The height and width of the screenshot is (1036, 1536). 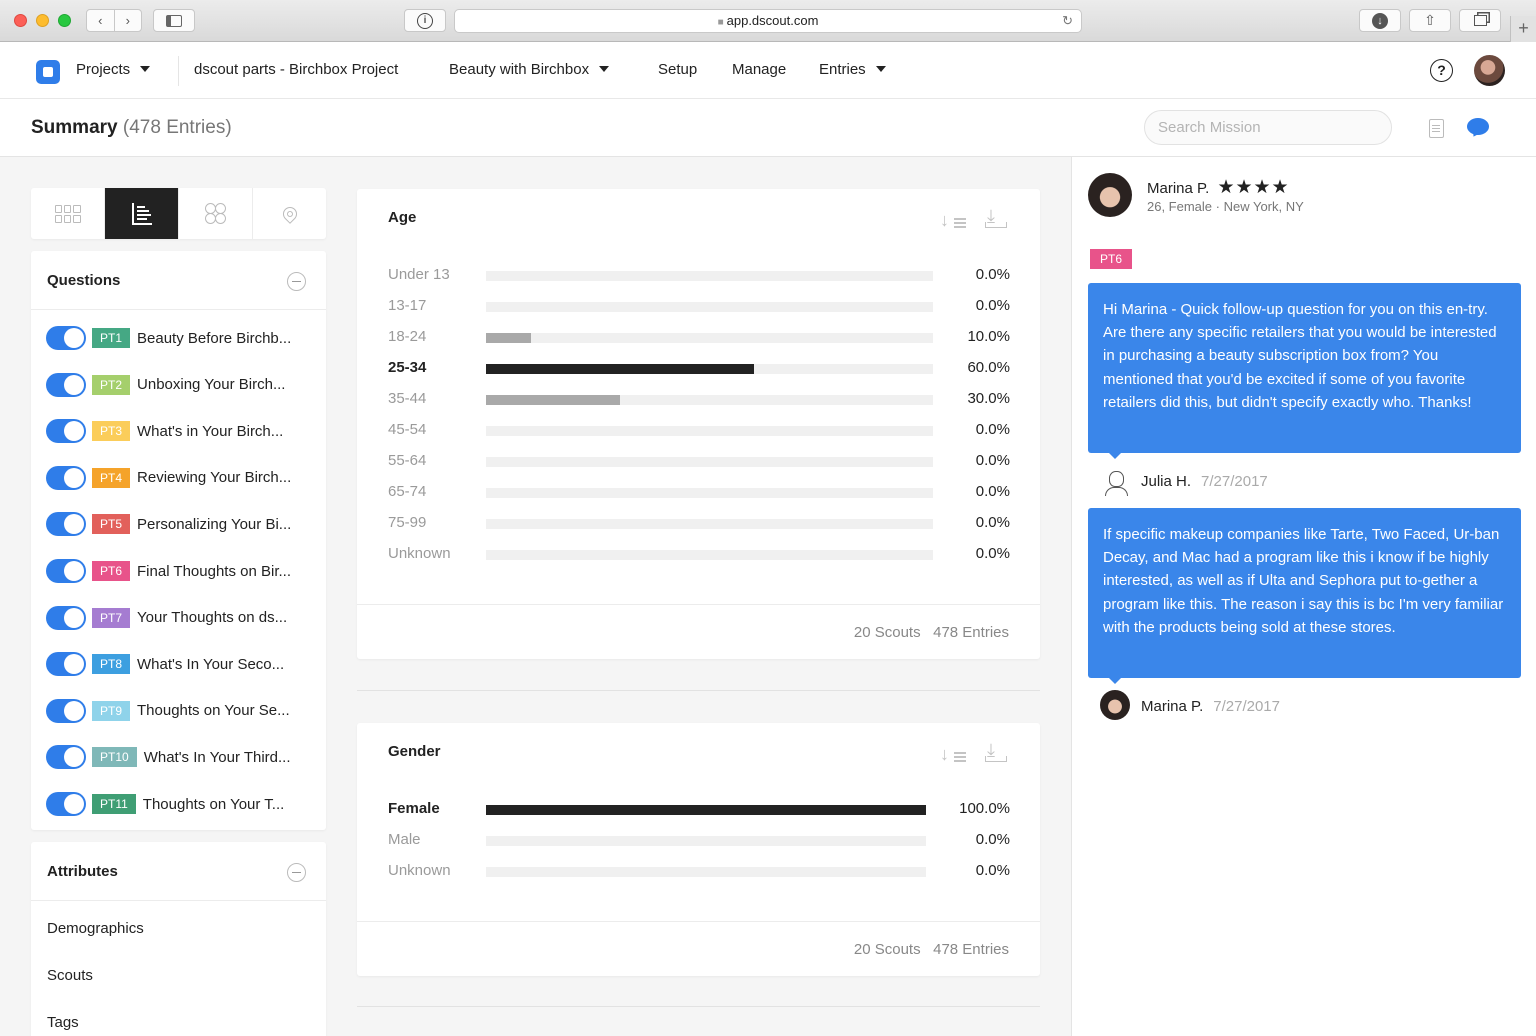 I want to click on tab-cluster-view, so click(x=216, y=213).